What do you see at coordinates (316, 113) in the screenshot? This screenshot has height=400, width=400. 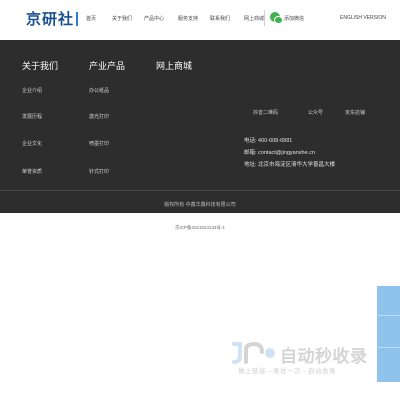 I see `qr-label-official-account: 公众号` at bounding box center [316, 113].